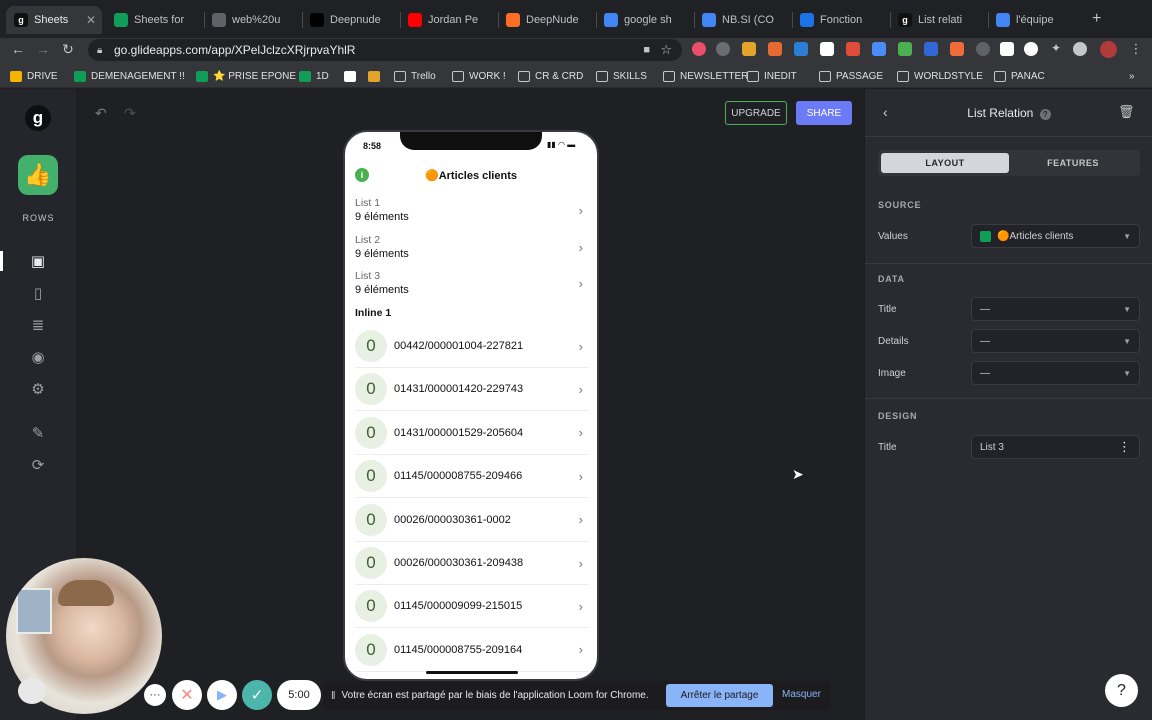 This screenshot has width=1152, height=720. I want to click on finish-recording-button: ✓, so click(257, 695).